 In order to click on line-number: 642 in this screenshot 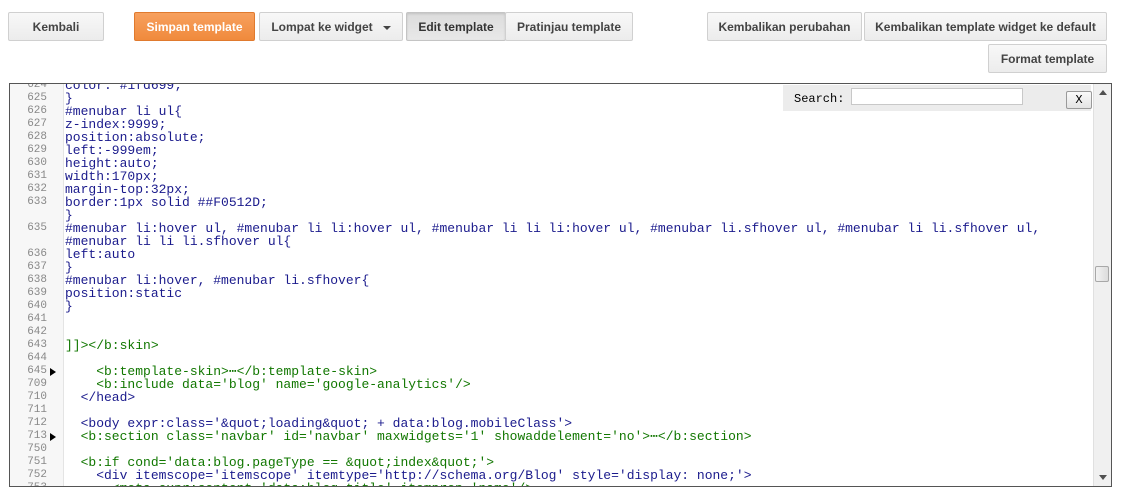, I will do `click(37, 332)`.